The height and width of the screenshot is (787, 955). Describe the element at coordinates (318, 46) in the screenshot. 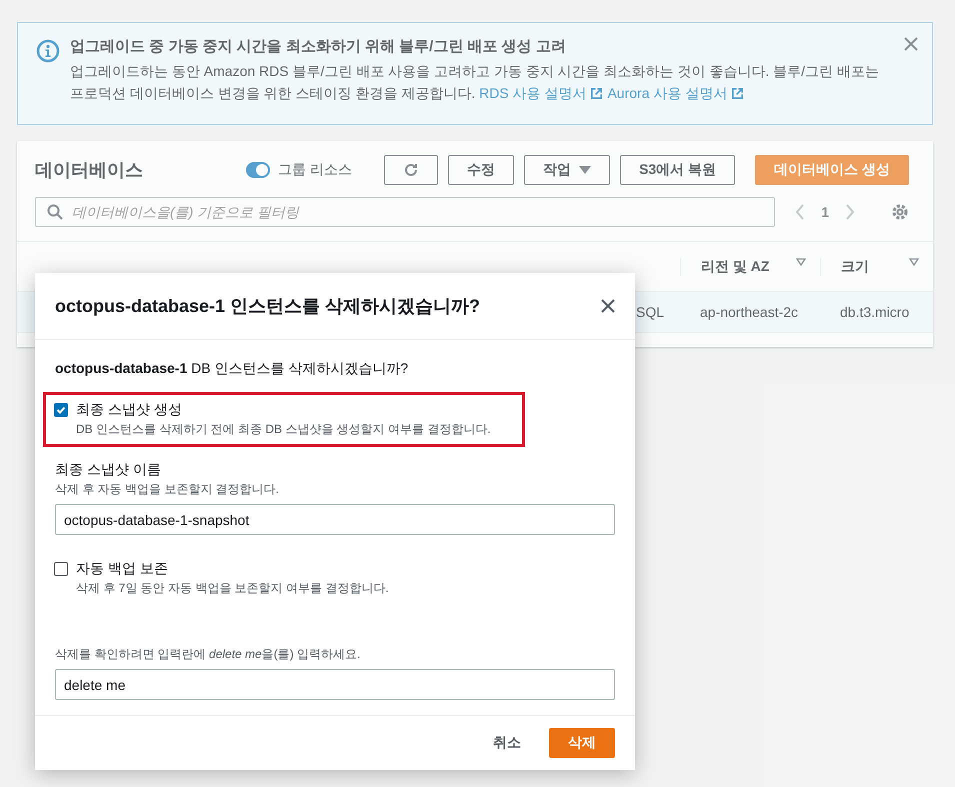

I see `alert-title: 업그레이드 중 가동 중지 시간을 최소화하기 위해 블루/그린 배포 생성 고려` at that location.